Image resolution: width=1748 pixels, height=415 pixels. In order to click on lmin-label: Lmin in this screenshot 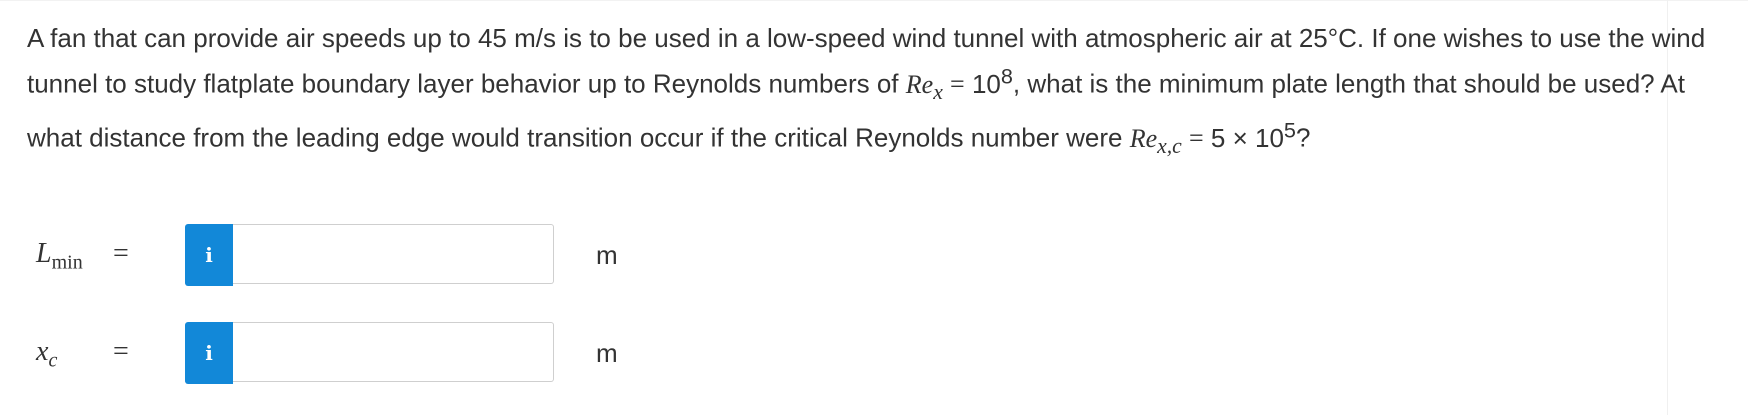, I will do `click(59, 256)`.